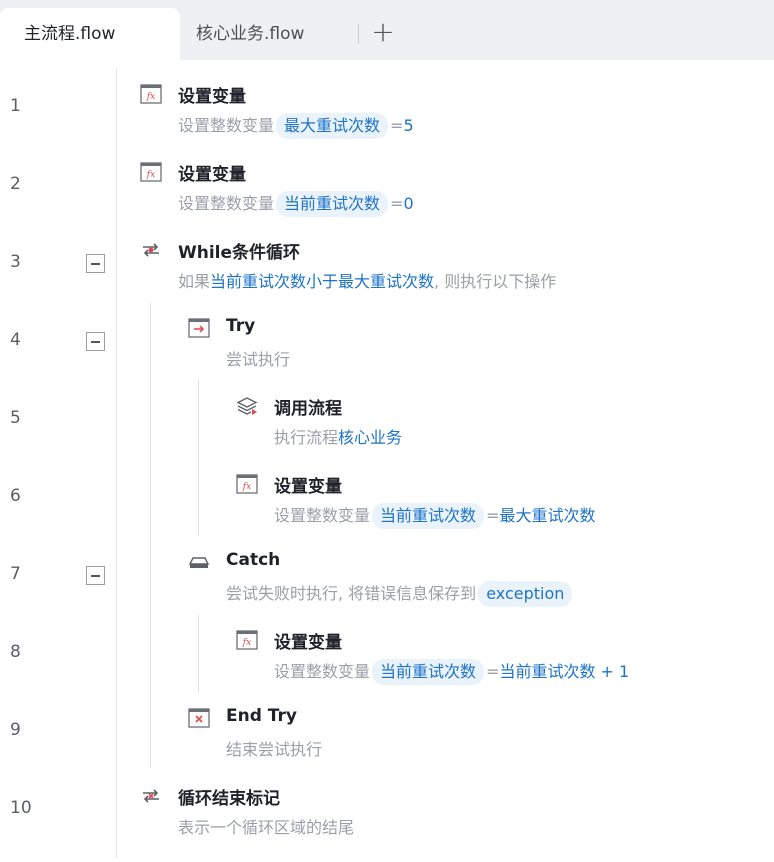 The height and width of the screenshot is (862, 774). I want to click on step-description: 设置整数变量 当前重试次数 =最大重试次数, so click(434, 515).